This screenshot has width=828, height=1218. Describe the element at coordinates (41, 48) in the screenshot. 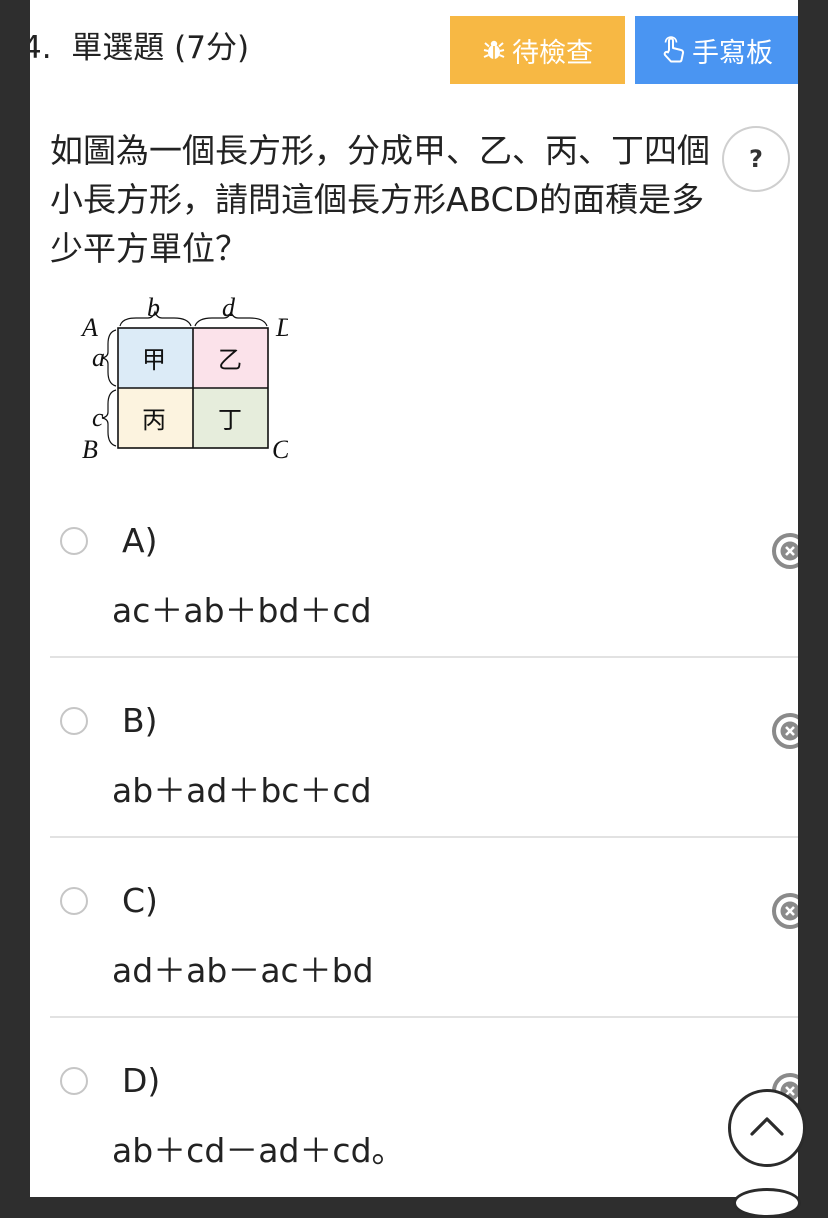

I see `question-number: 4.` at that location.